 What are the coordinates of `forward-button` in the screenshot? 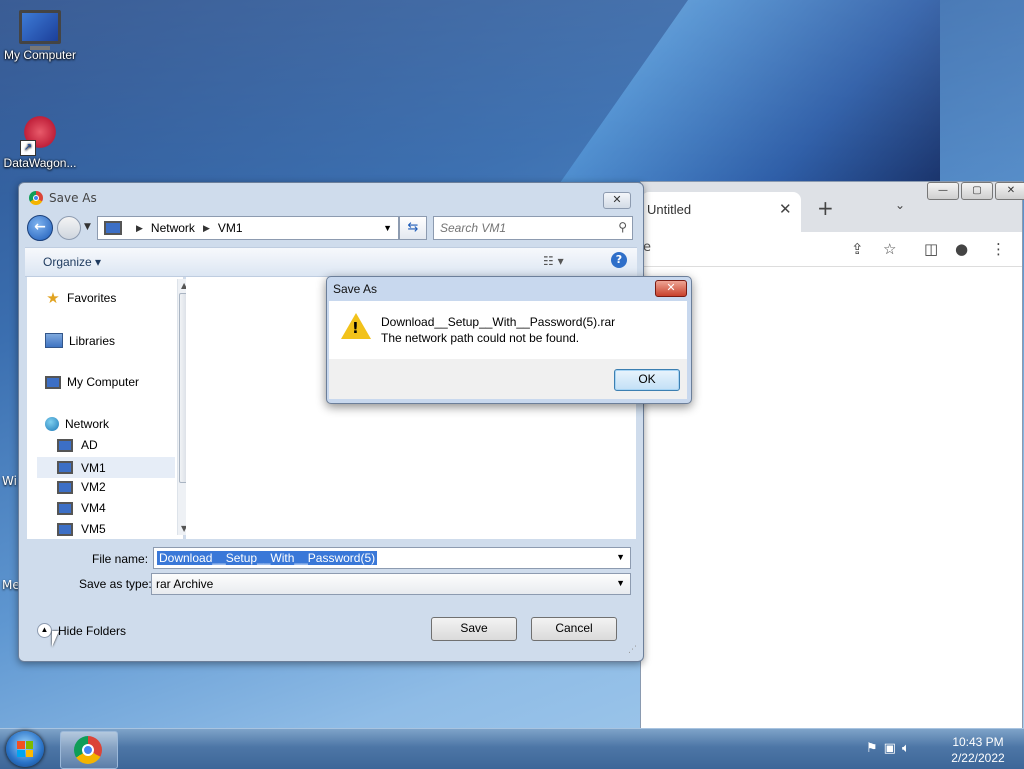 It's located at (69, 228).